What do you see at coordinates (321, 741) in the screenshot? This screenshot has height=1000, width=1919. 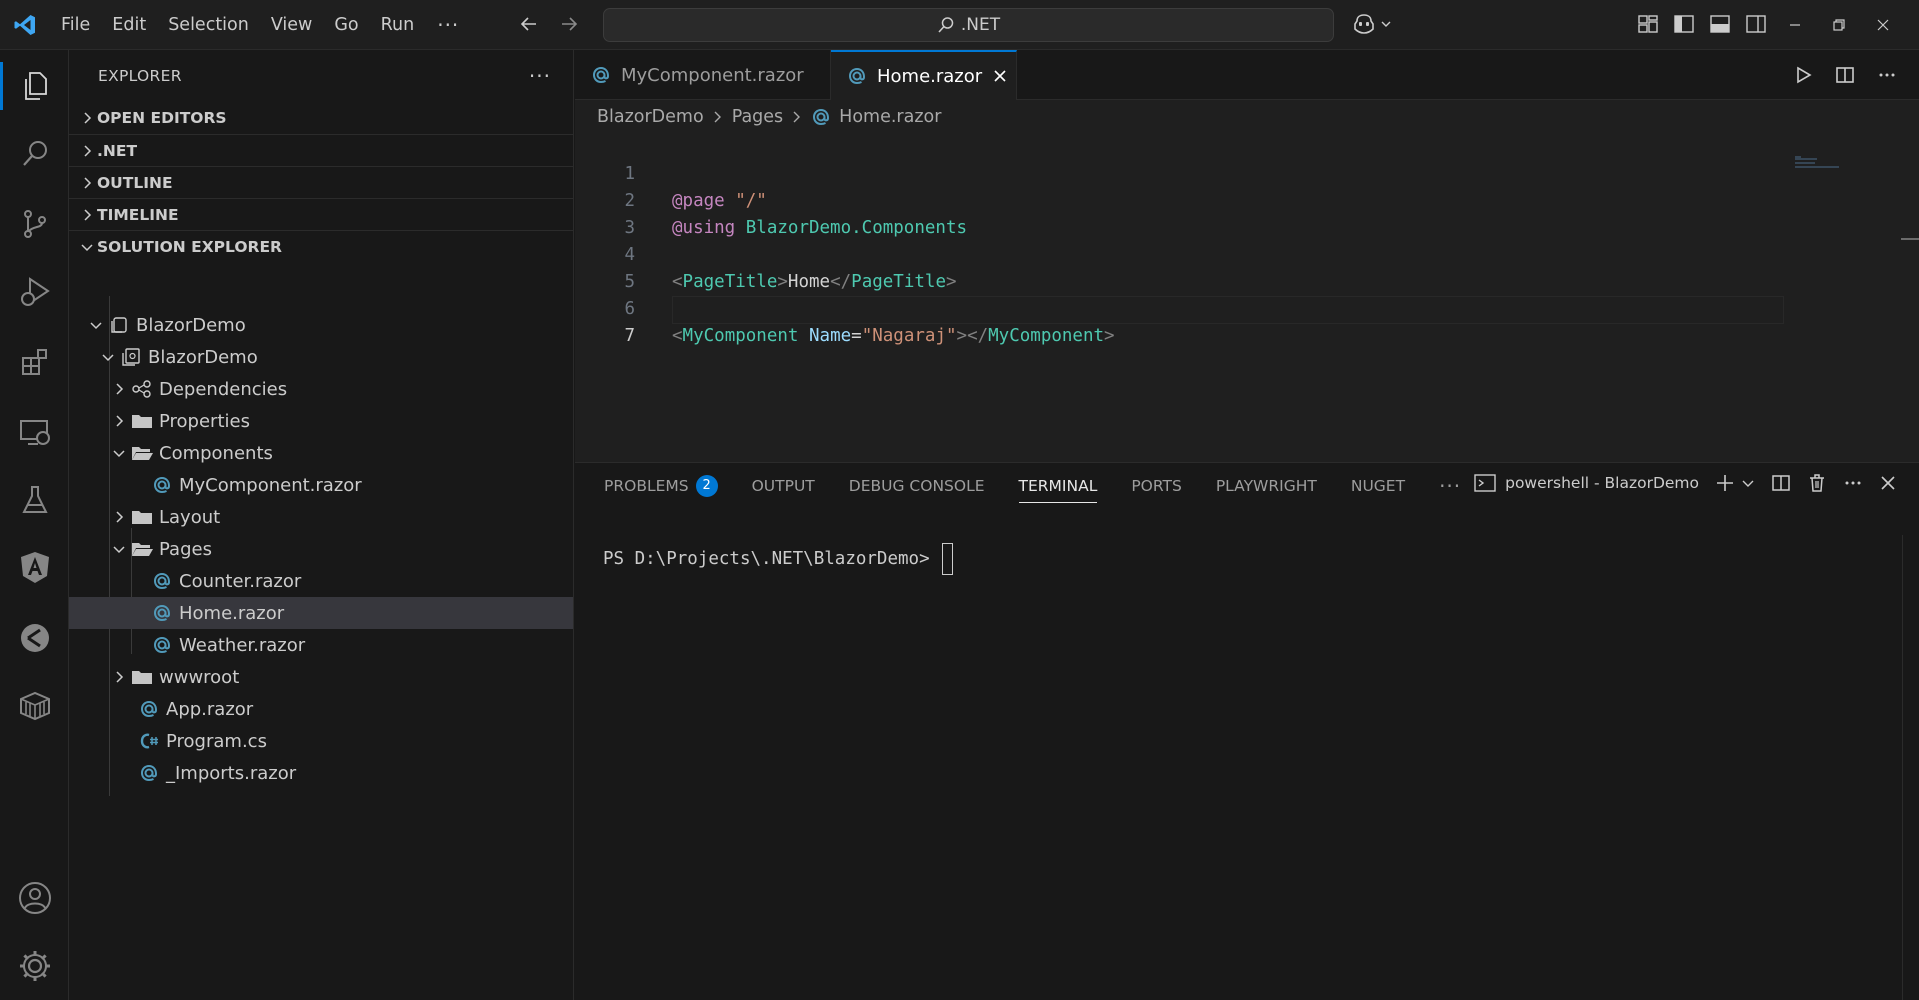 I see `tree-item-program: Program.cs` at bounding box center [321, 741].